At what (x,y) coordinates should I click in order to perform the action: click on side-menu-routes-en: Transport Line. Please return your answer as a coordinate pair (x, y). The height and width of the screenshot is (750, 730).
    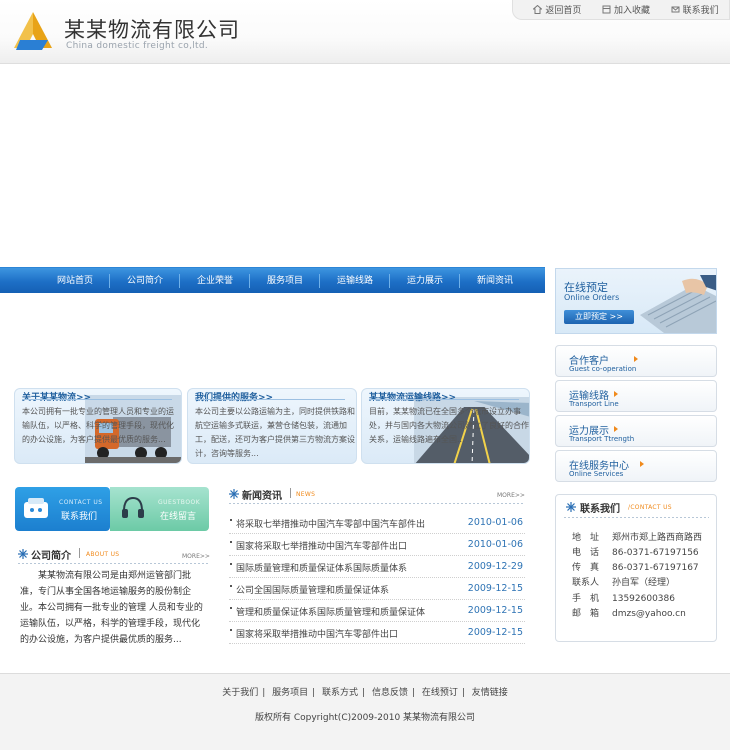
    Looking at the image, I should click on (594, 404).